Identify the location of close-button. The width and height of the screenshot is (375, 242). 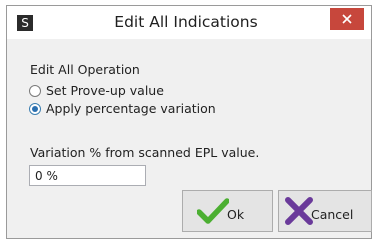
(347, 19).